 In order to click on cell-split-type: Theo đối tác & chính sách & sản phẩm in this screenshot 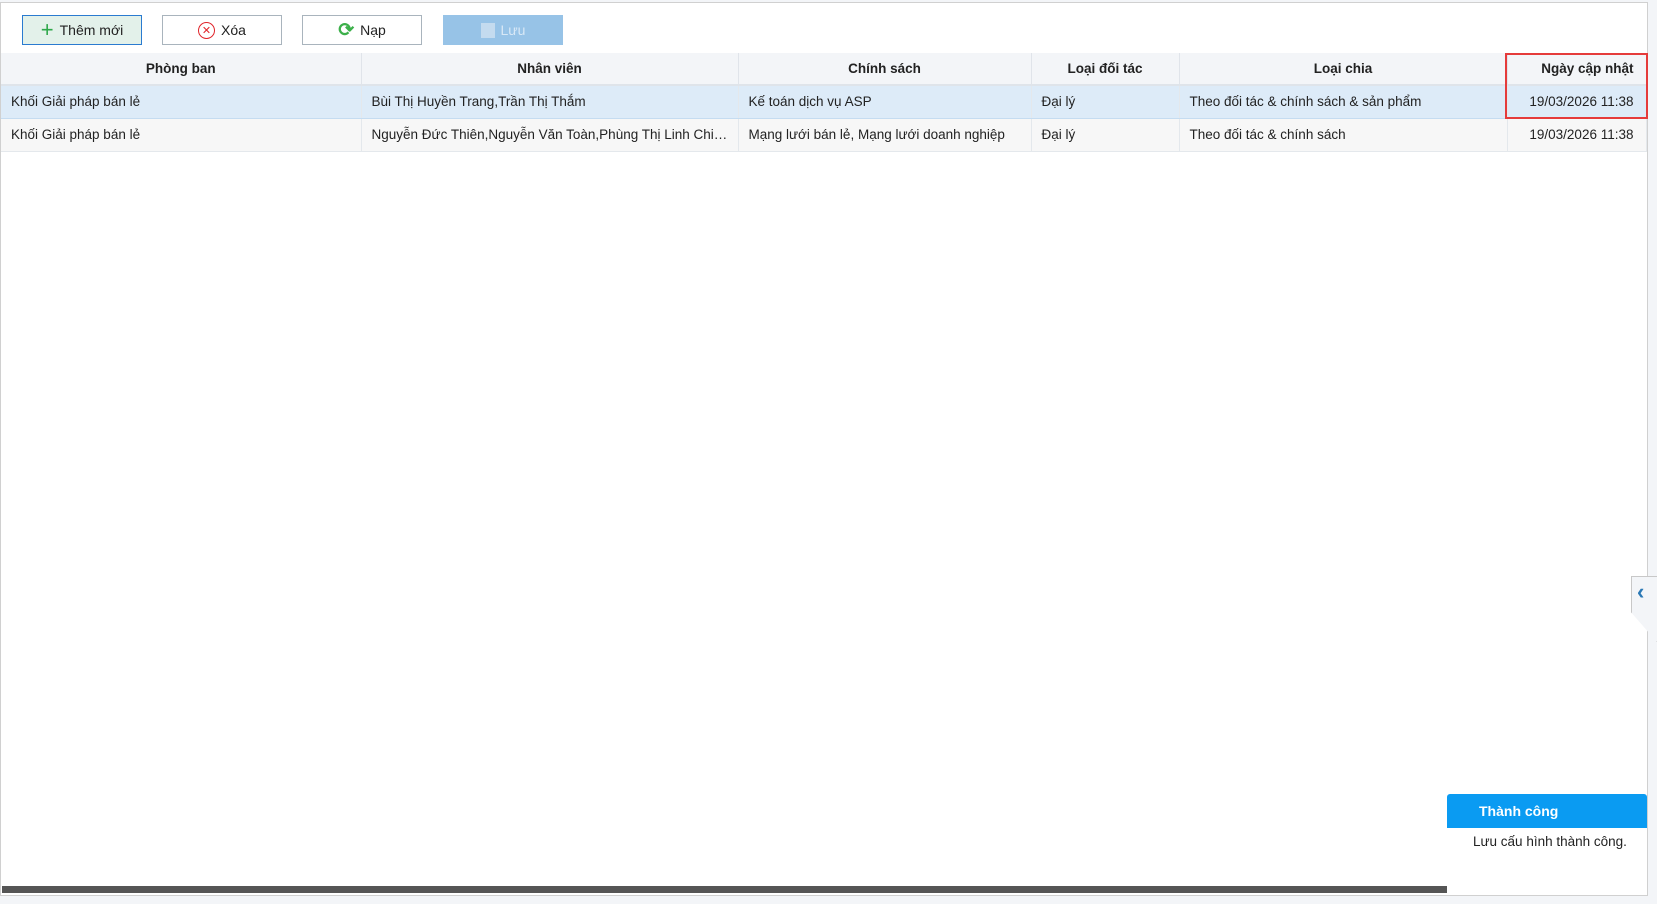, I will do `click(1343, 102)`.